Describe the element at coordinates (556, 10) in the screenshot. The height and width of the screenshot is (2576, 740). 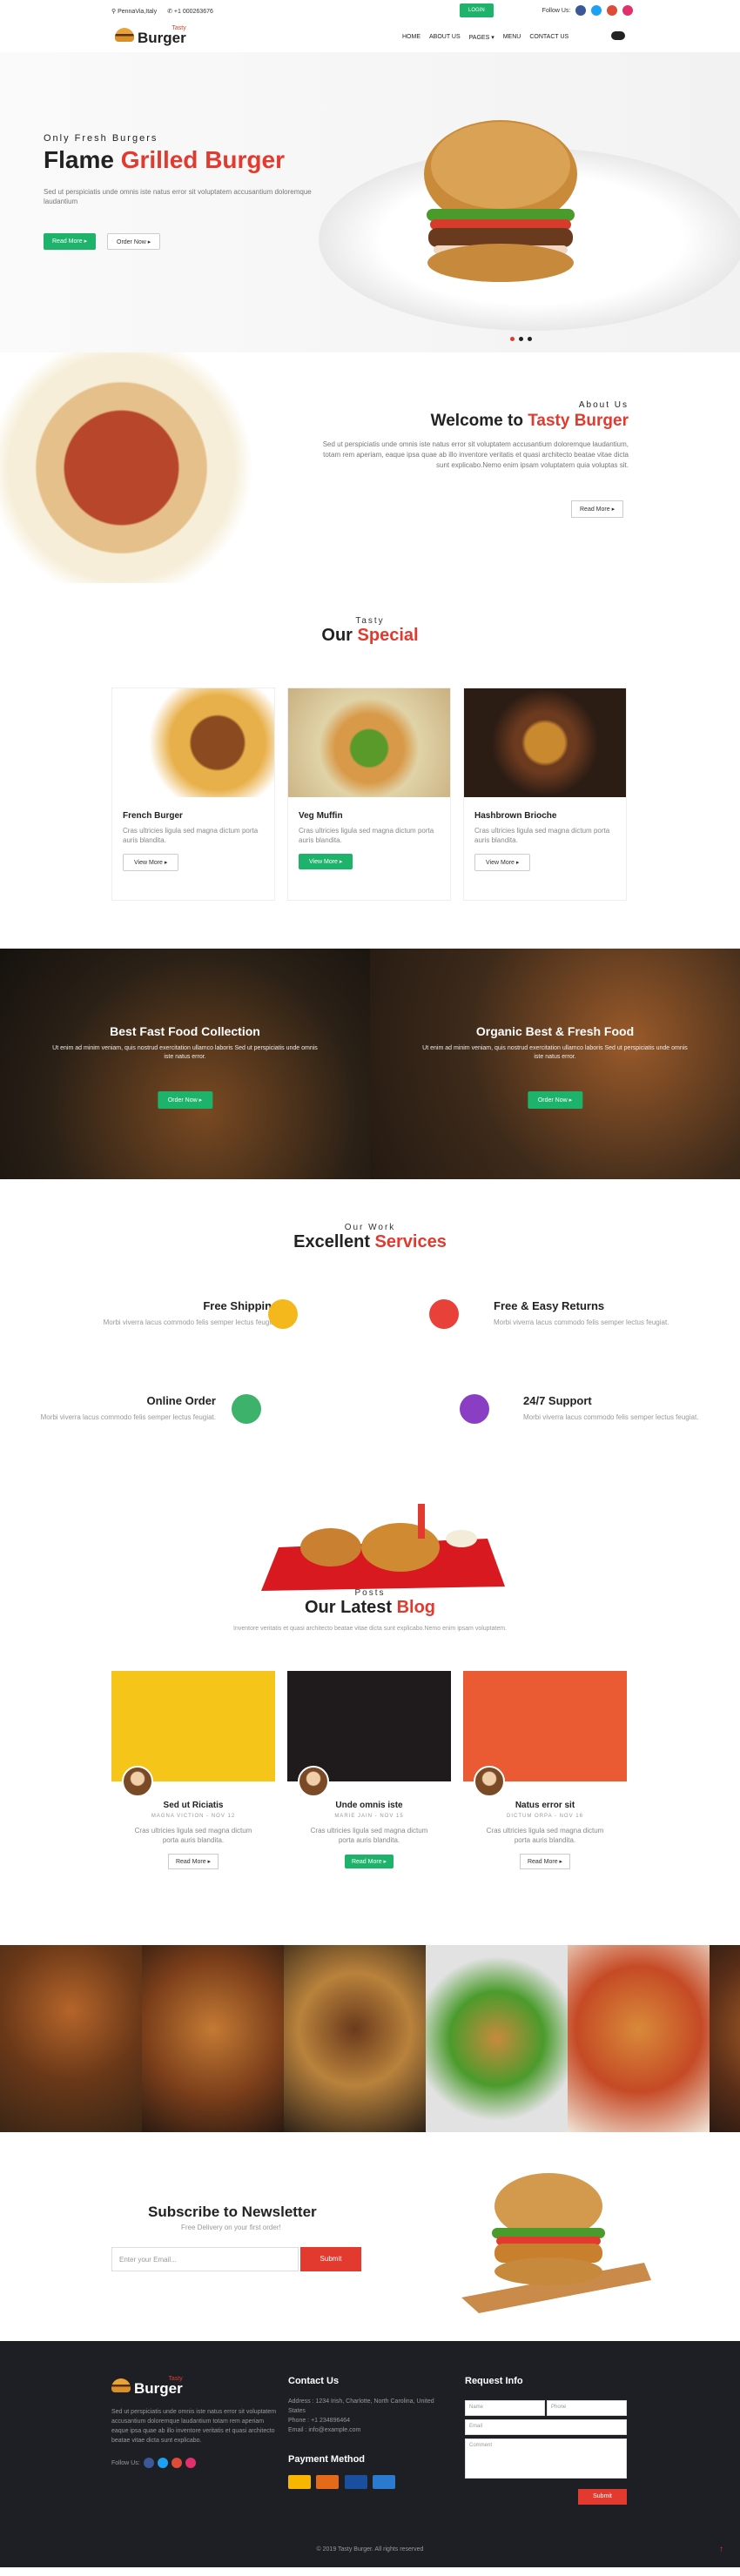
I see `follow-label: Follow Us:` at that location.